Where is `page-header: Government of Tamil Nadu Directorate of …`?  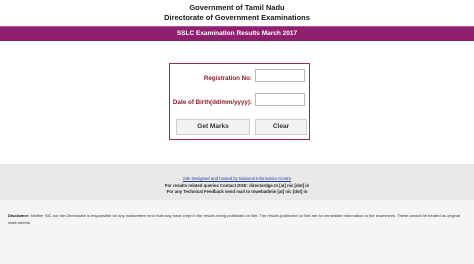 page-header: Government of Tamil Nadu Directorate of … is located at coordinates (237, 13).